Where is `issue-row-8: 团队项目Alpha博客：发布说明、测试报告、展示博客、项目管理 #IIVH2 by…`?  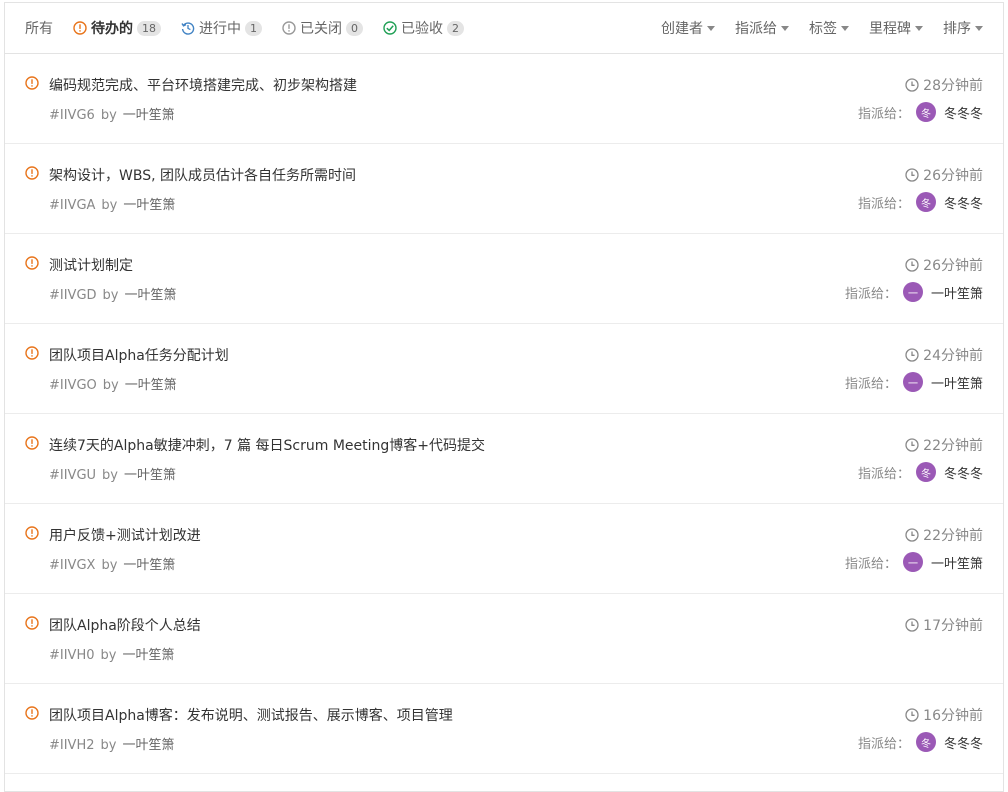
issue-row-8: 团队项目Alpha博客：发布说明、测试报告、展示博客、项目管理 #IIVH2 by… is located at coordinates (504, 729).